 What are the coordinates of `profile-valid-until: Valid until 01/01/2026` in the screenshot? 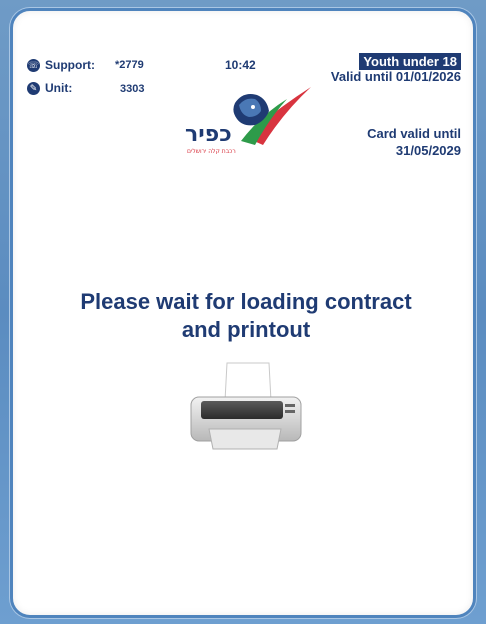 It's located at (395, 76).